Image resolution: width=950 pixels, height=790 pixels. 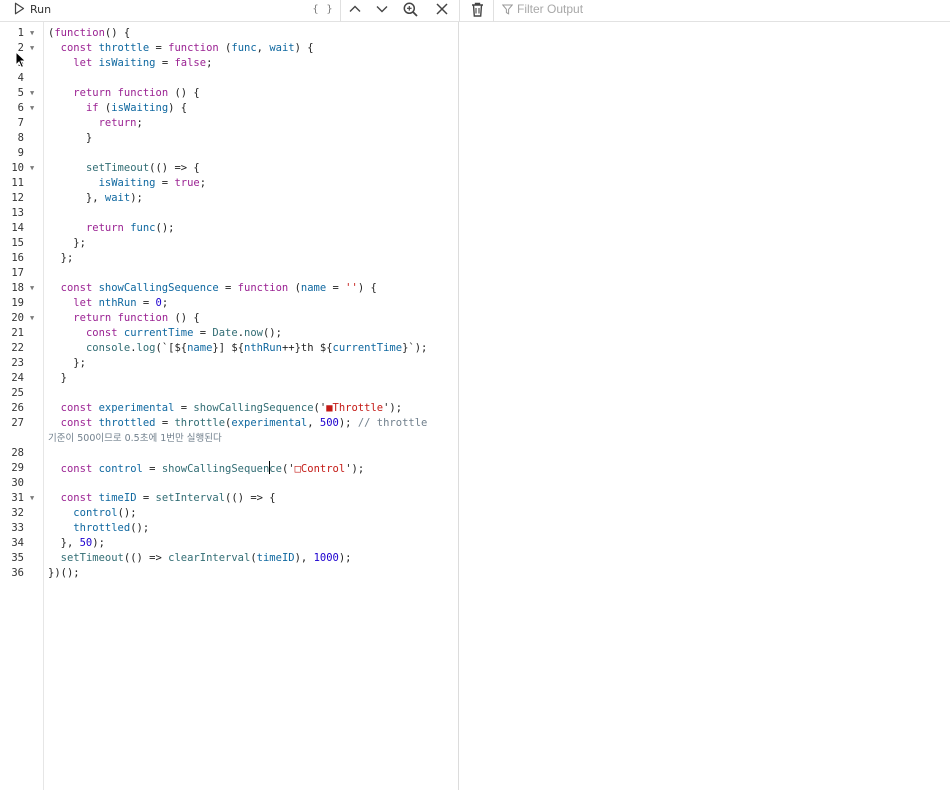 What do you see at coordinates (410, 9) in the screenshot?
I see `search-zoom-icon` at bounding box center [410, 9].